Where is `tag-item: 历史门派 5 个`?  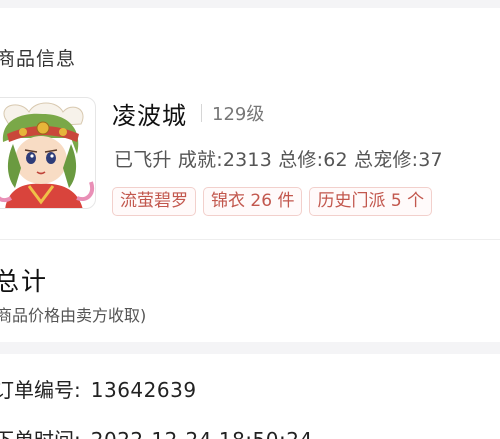
tag-item: 历史门派 5 个 is located at coordinates (371, 201).